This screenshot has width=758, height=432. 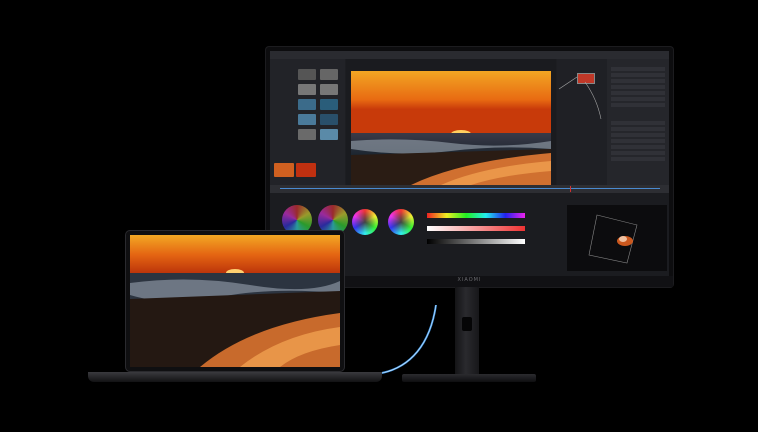 What do you see at coordinates (580, 98) in the screenshot?
I see `node-connection` at bounding box center [580, 98].